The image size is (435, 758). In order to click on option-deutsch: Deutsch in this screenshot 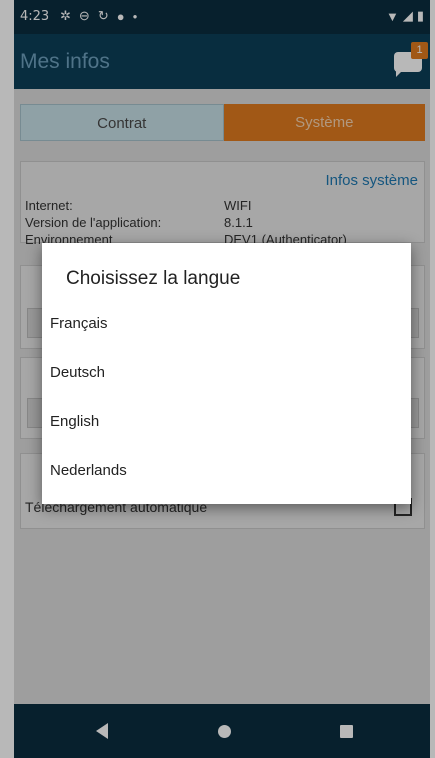, I will do `click(227, 373)`.